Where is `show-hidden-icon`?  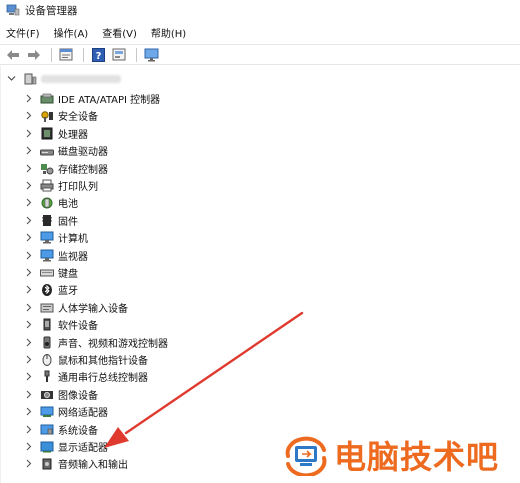 show-hidden-icon is located at coordinates (119, 54).